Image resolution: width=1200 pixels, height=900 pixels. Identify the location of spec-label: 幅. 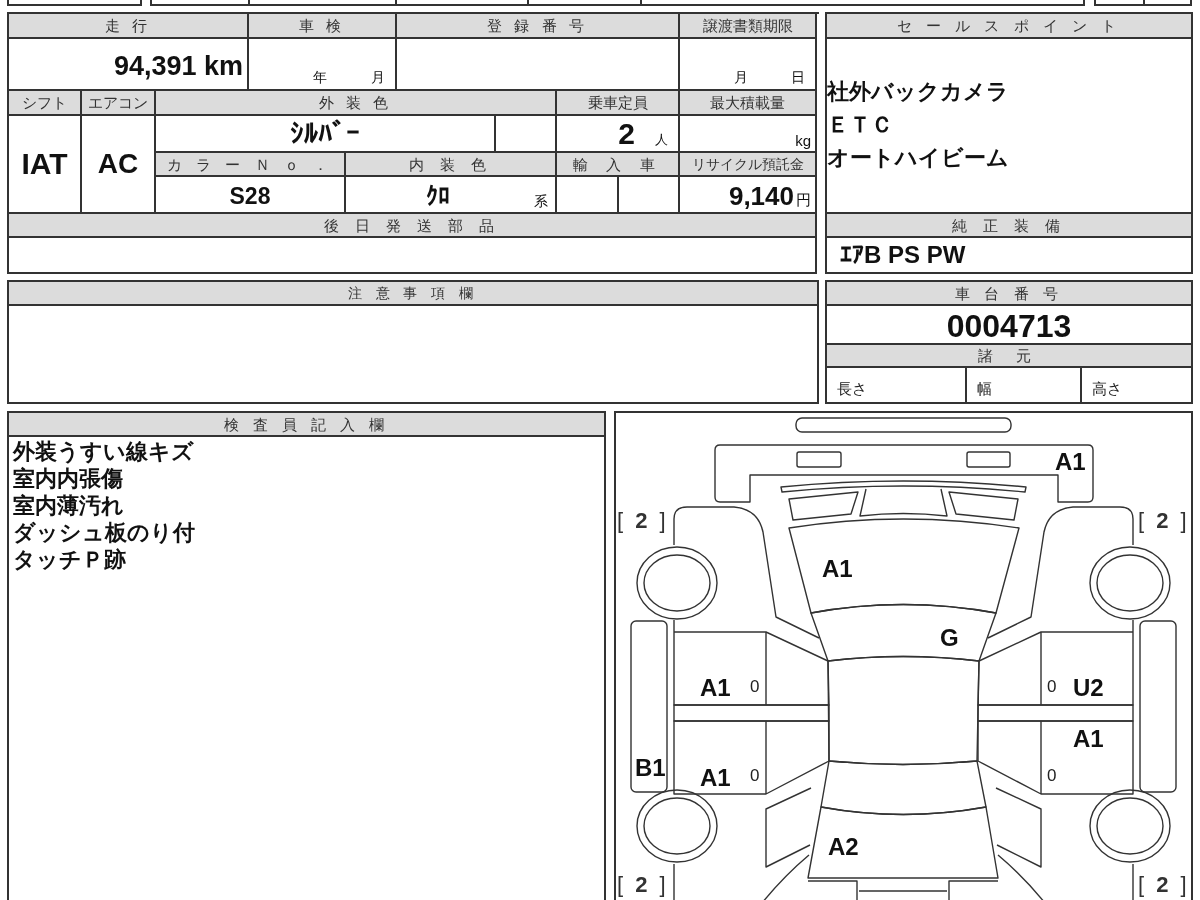
(1024, 386).